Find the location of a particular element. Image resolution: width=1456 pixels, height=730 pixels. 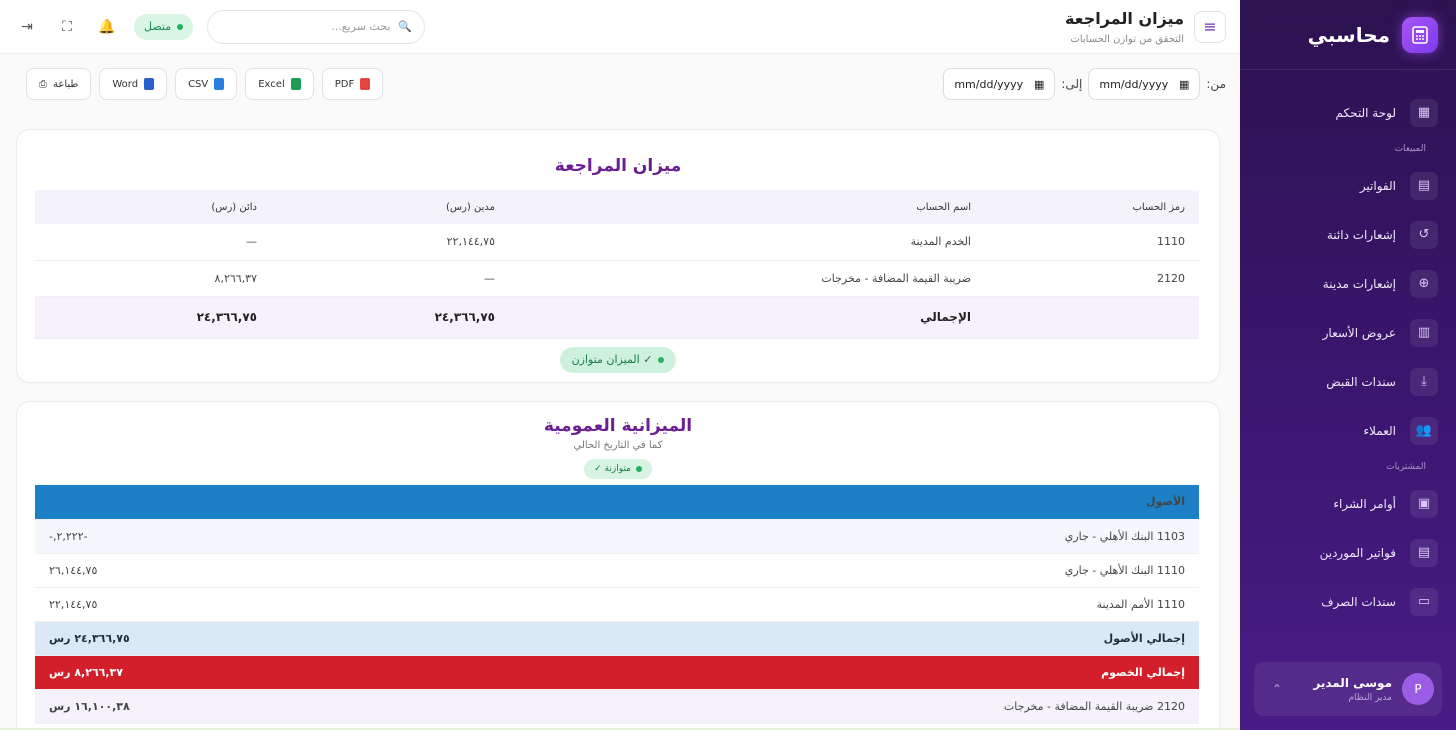

sidebar-item-label: إشعارات مدينة is located at coordinates (1359, 283).